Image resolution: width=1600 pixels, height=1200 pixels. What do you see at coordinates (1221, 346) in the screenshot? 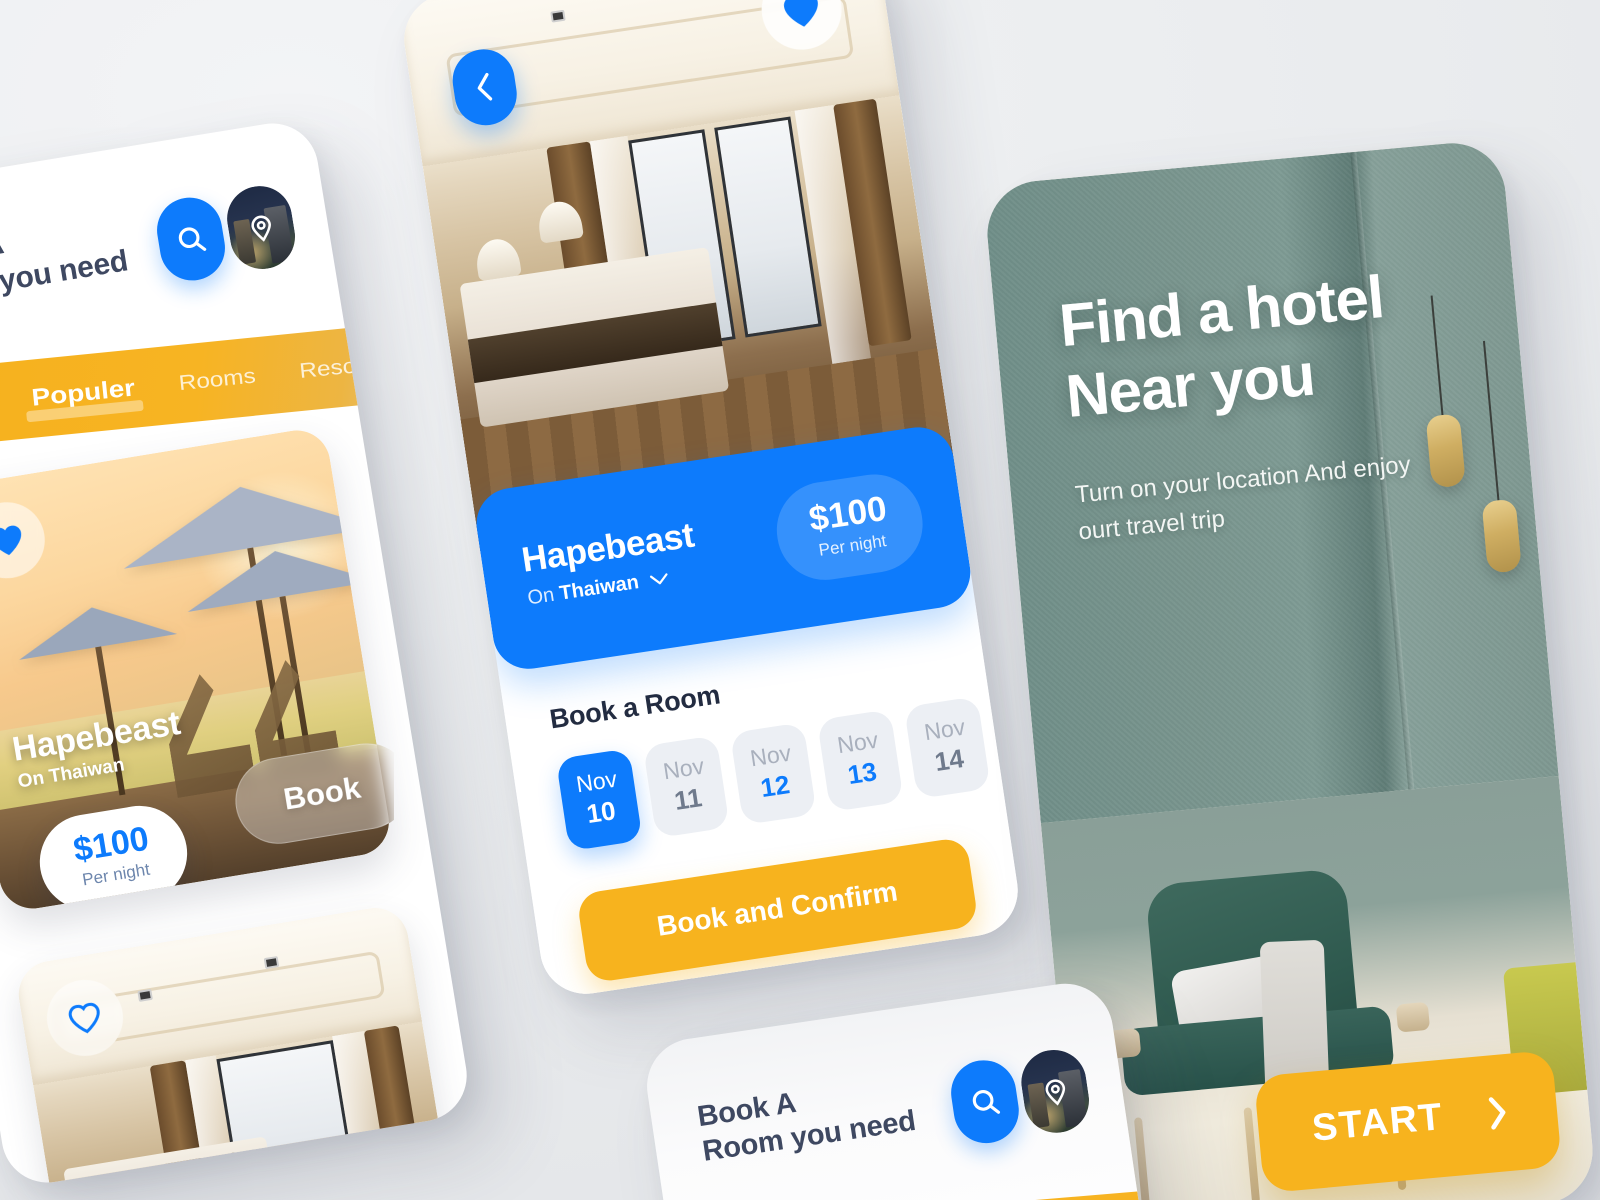
I see `onboarding-heading: Find a hotel Near you` at bounding box center [1221, 346].